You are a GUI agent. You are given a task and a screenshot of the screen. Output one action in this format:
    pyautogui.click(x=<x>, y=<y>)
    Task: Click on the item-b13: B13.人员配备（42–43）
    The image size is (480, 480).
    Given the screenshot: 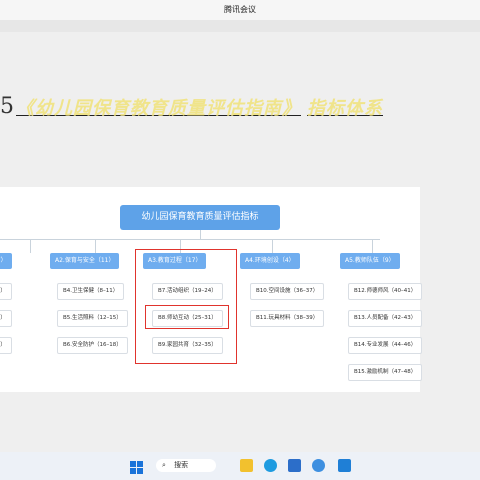 What is the action you would take?
    pyautogui.click(x=385, y=318)
    